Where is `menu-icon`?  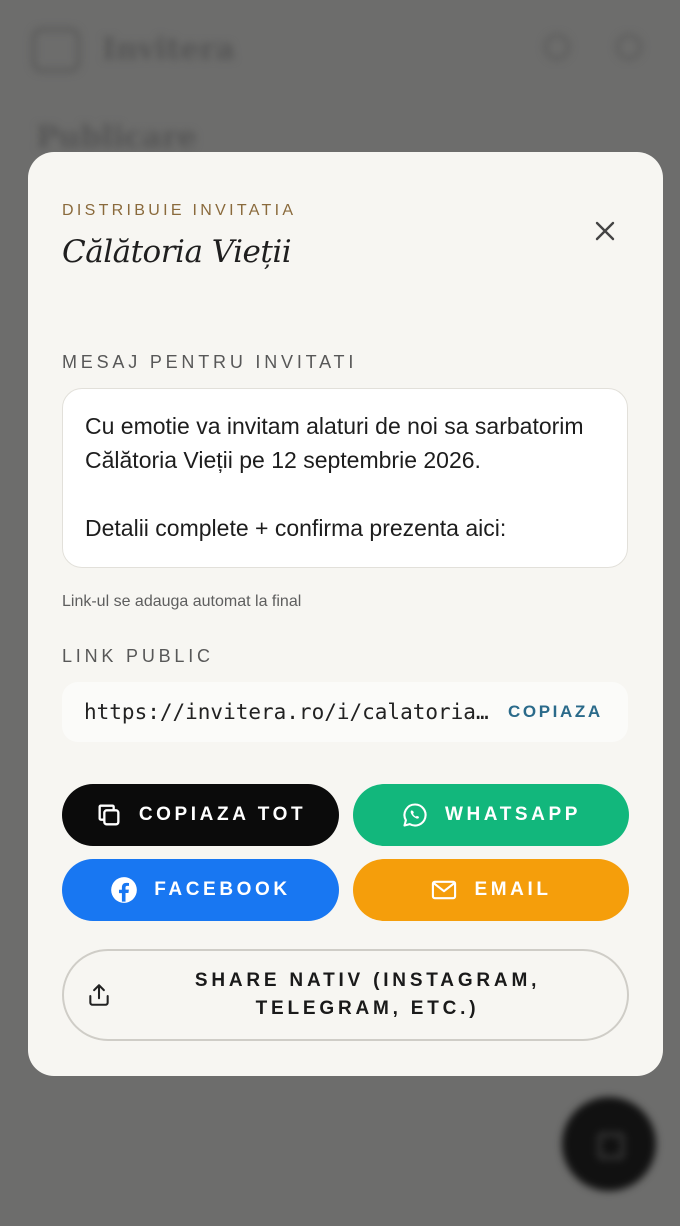 menu-icon is located at coordinates (629, 47).